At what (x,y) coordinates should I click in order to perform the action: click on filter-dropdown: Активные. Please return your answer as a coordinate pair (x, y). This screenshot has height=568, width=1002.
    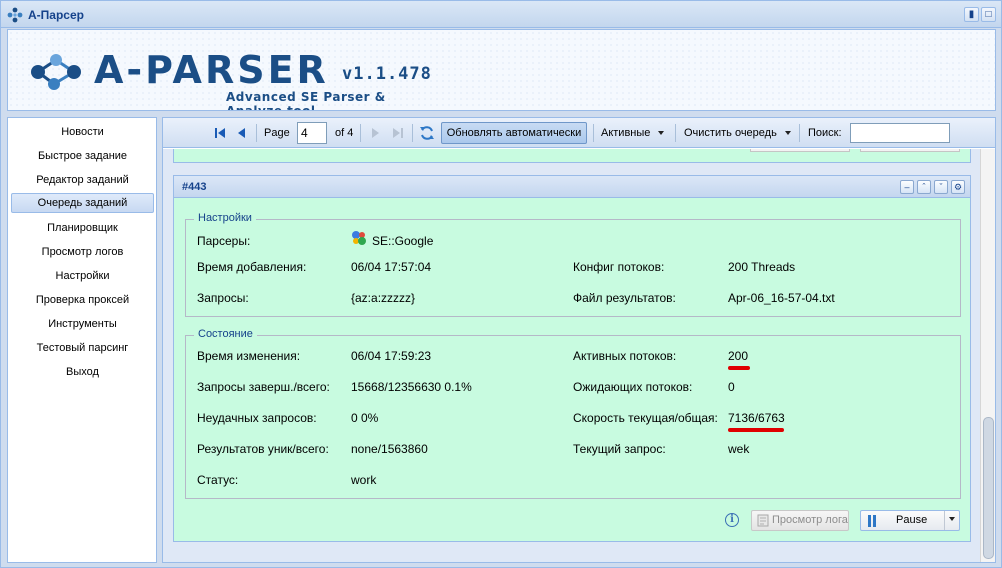
    Looking at the image, I should click on (633, 133).